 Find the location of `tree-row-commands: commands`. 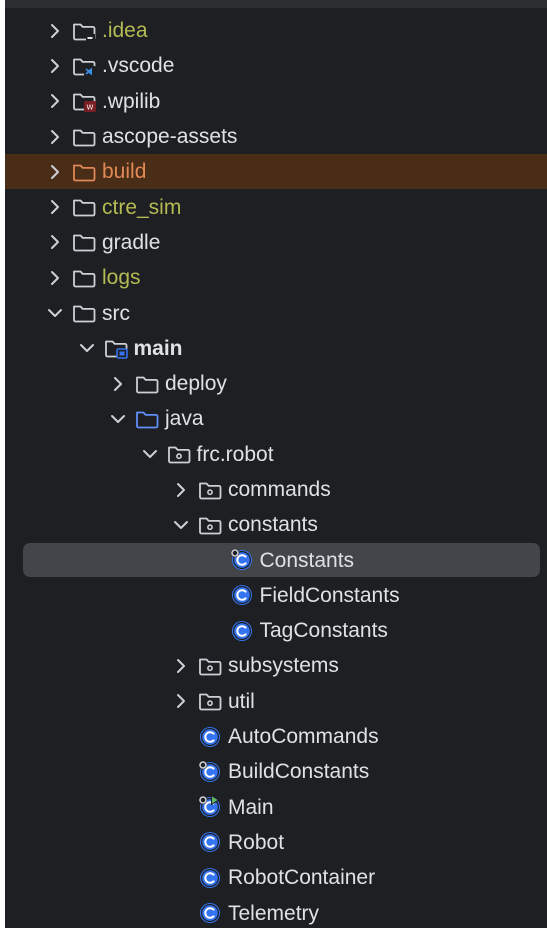

tree-row-commands: commands is located at coordinates (276, 489).